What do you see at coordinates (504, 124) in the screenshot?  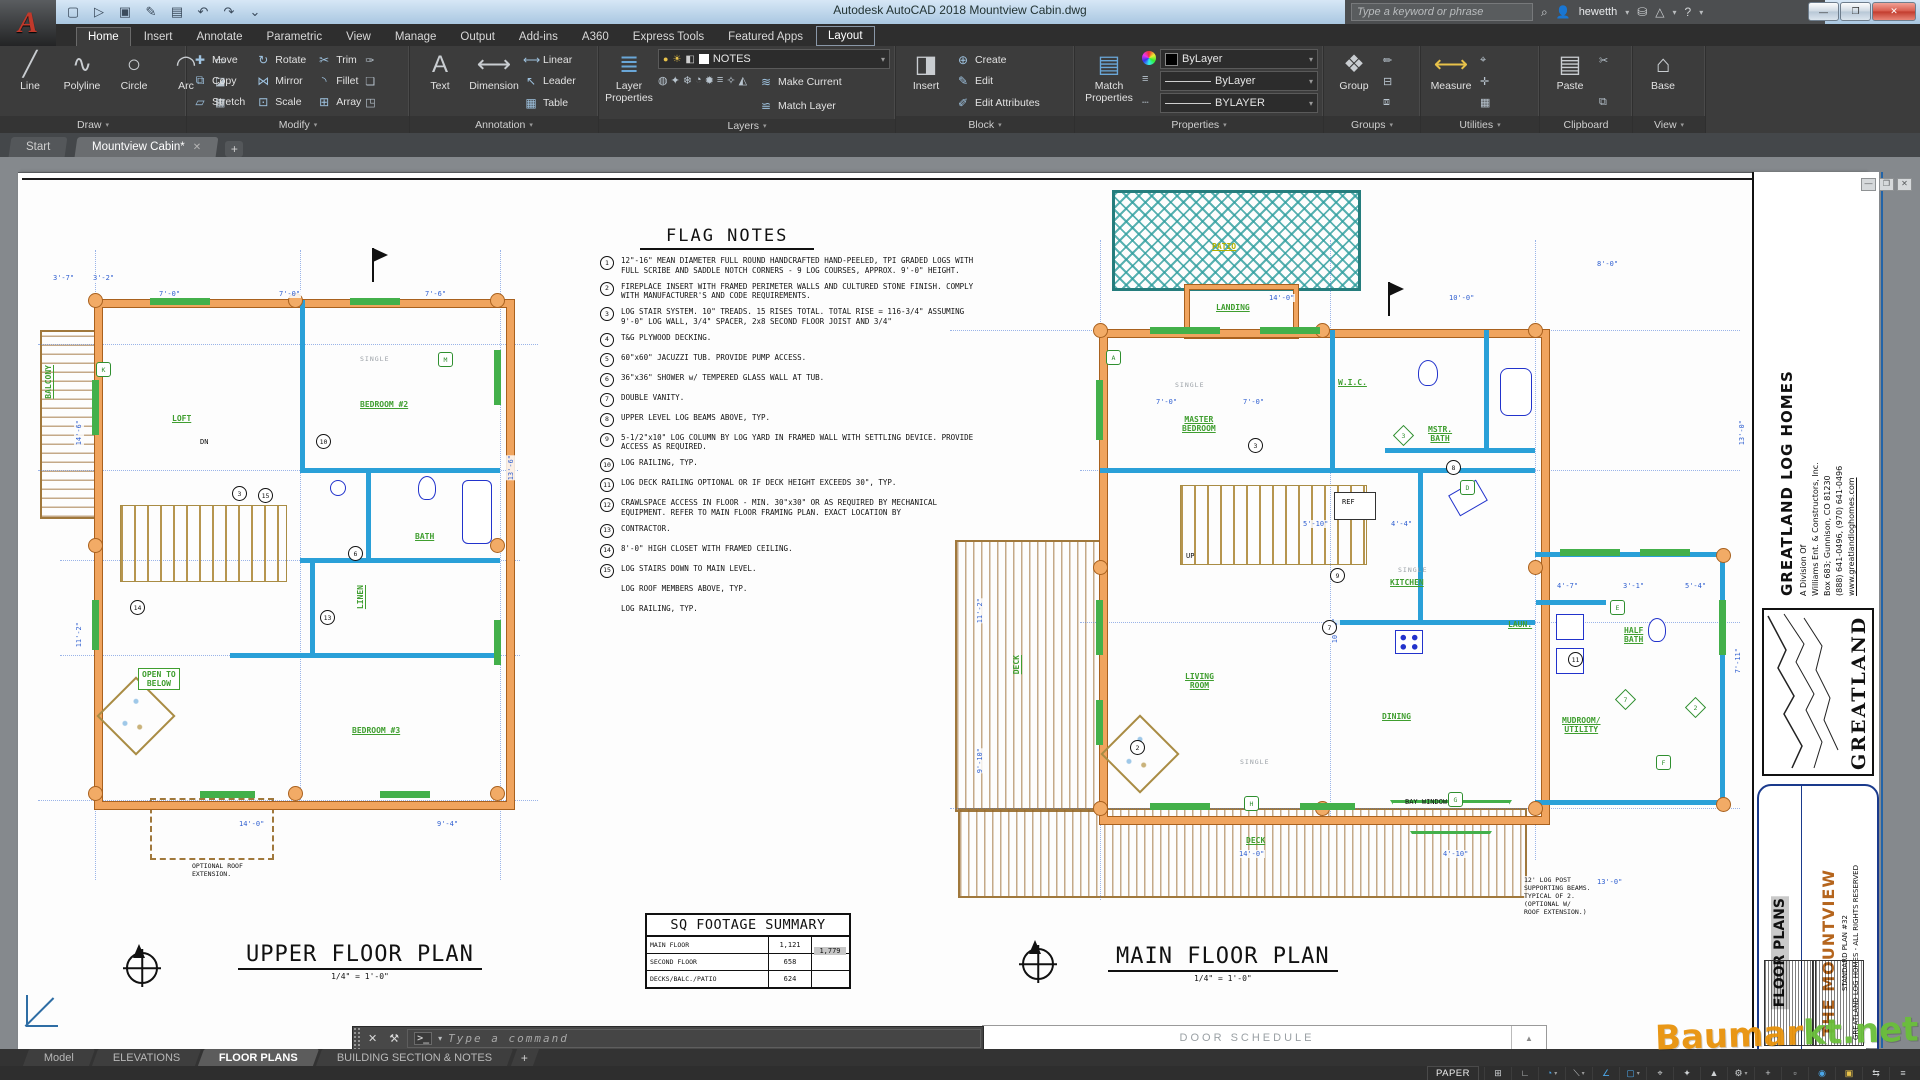 I see `annotation-panel-label: Annotation ▾` at bounding box center [504, 124].